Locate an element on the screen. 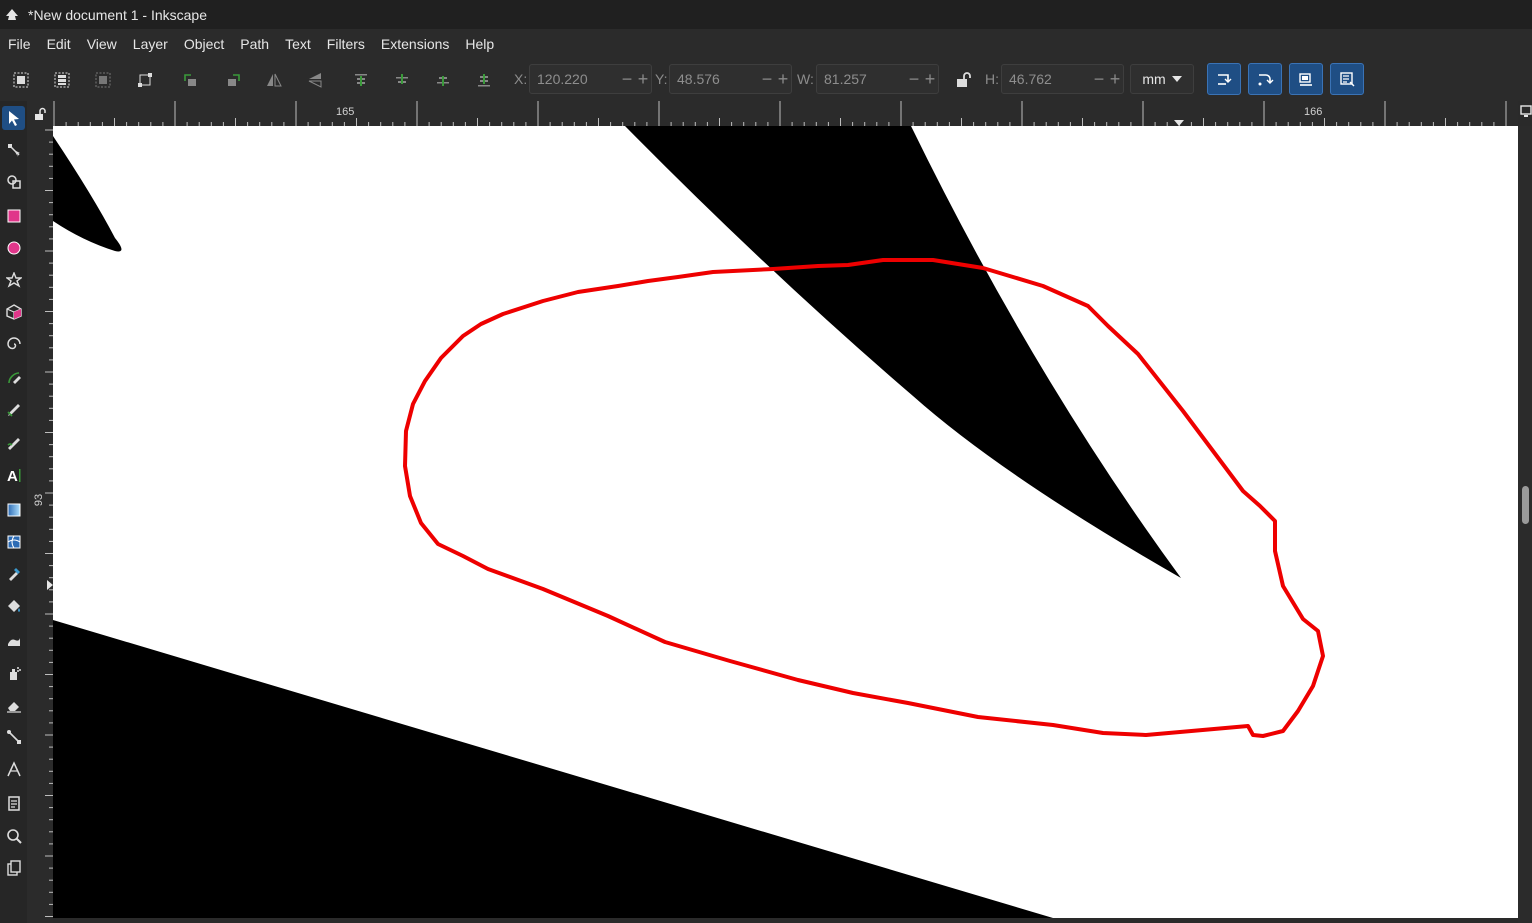 This screenshot has width=1532, height=923. ruler-lock-button is located at coordinates (40, 113).